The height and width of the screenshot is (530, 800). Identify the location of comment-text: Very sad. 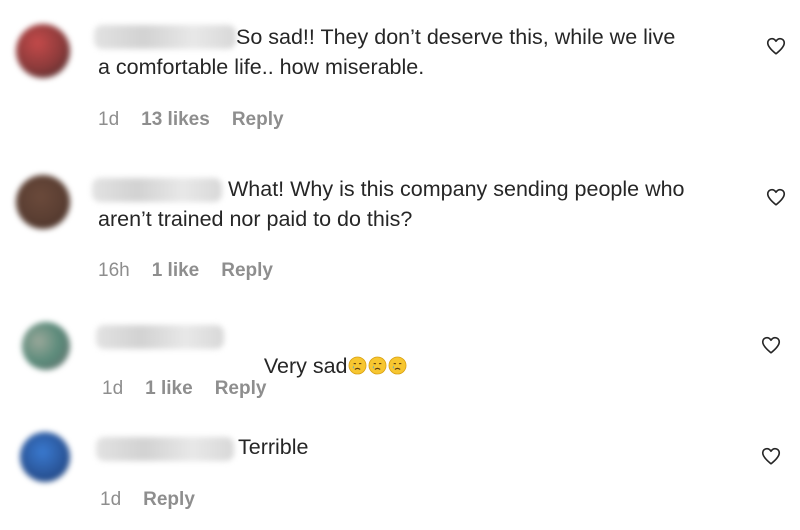
(378, 366).